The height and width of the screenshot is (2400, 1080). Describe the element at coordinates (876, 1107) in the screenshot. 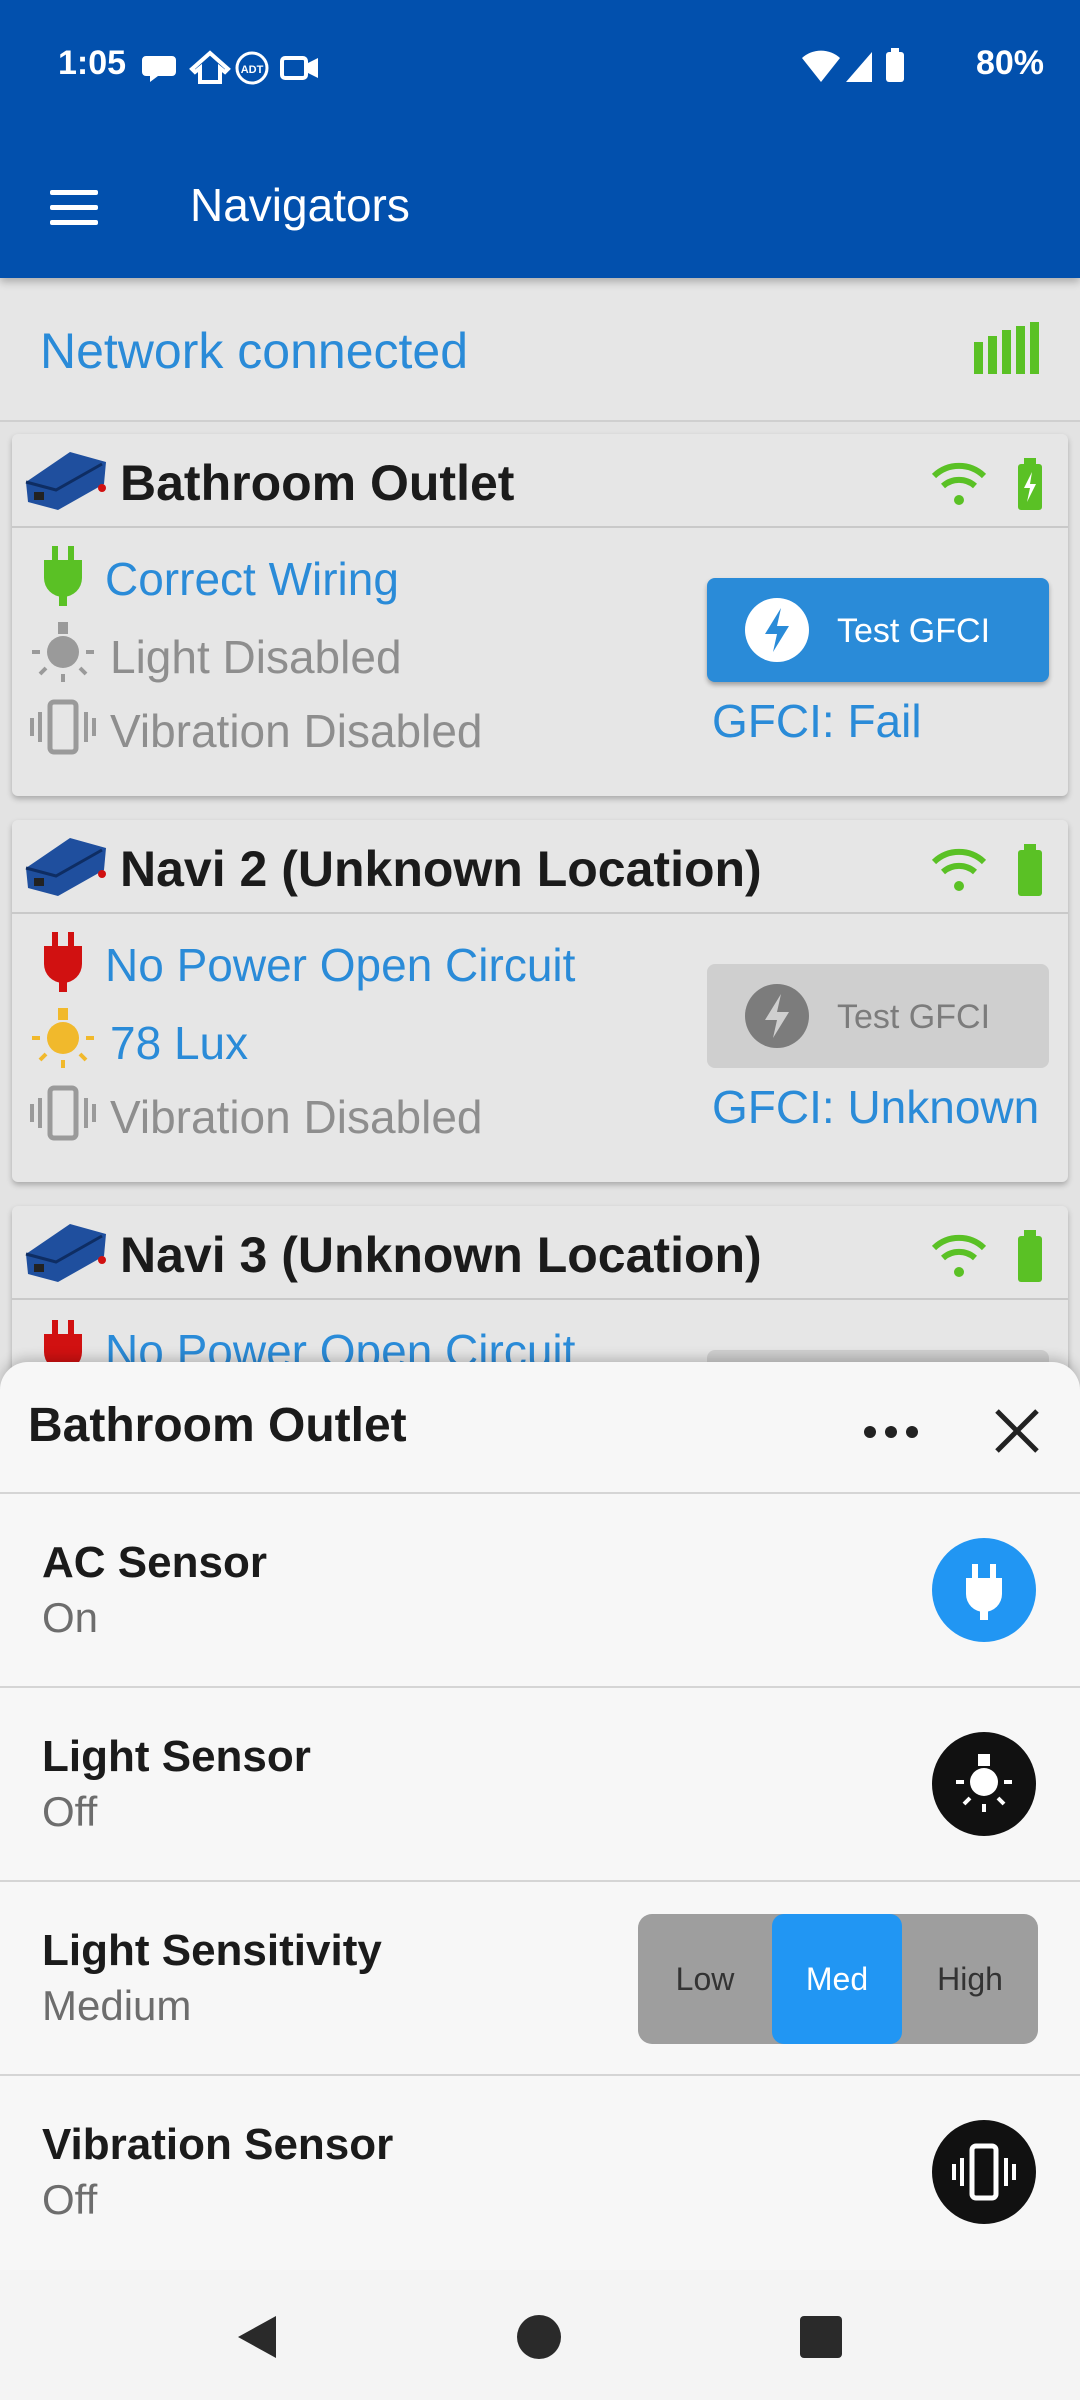

I see `gfci-status: GFCI: Unknown` at that location.